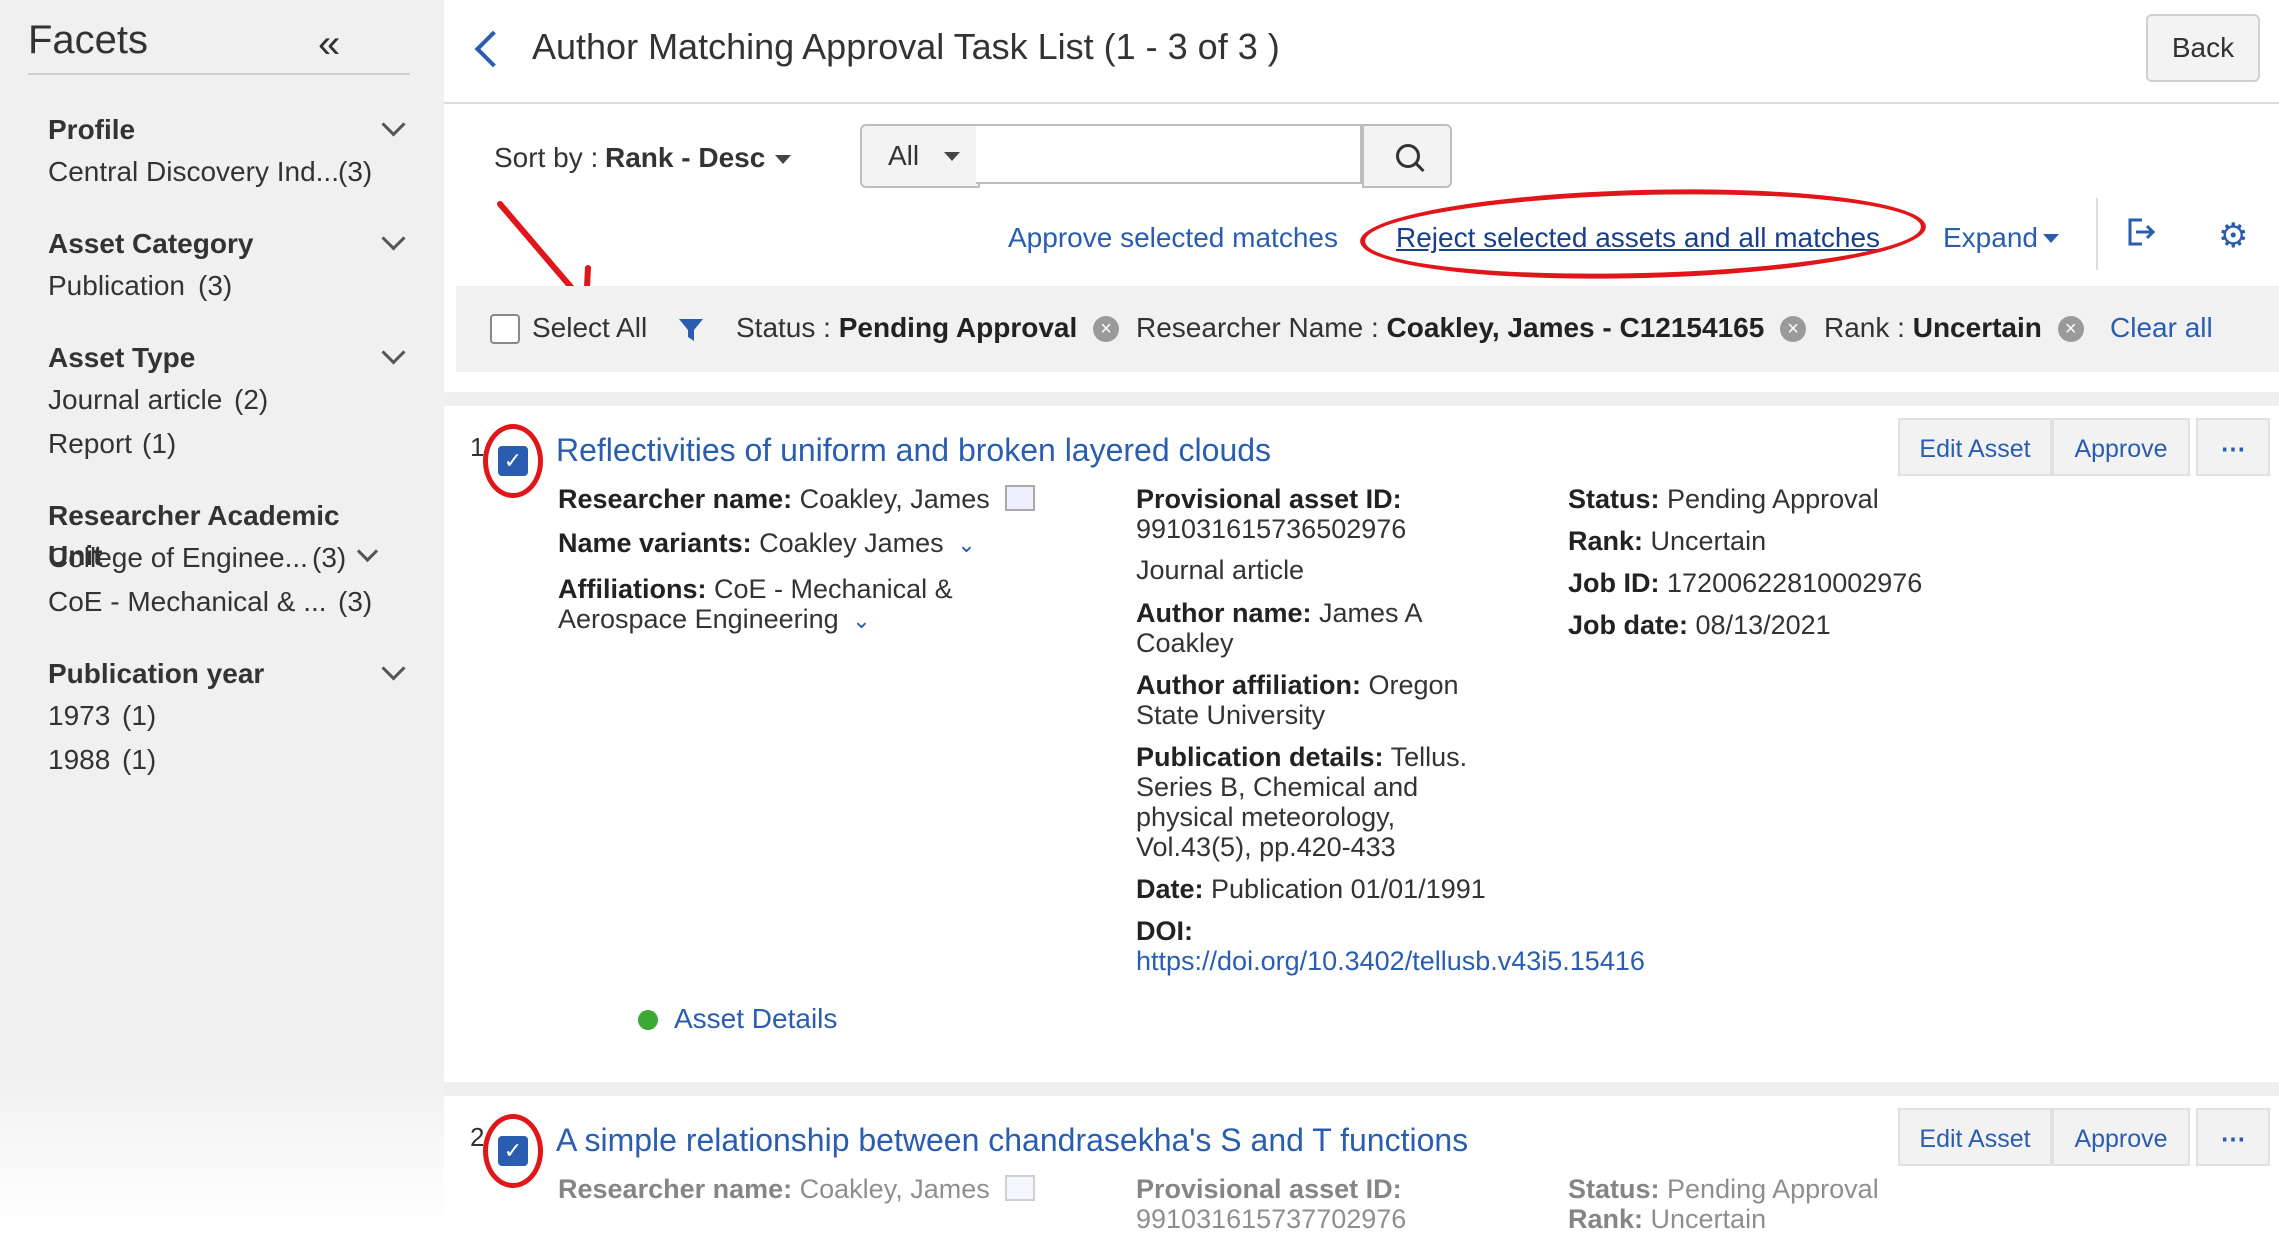 This screenshot has height=1234, width=2279. Describe the element at coordinates (1279, 628) in the screenshot. I see `author-name-field: Author name: James A Coakley` at that location.